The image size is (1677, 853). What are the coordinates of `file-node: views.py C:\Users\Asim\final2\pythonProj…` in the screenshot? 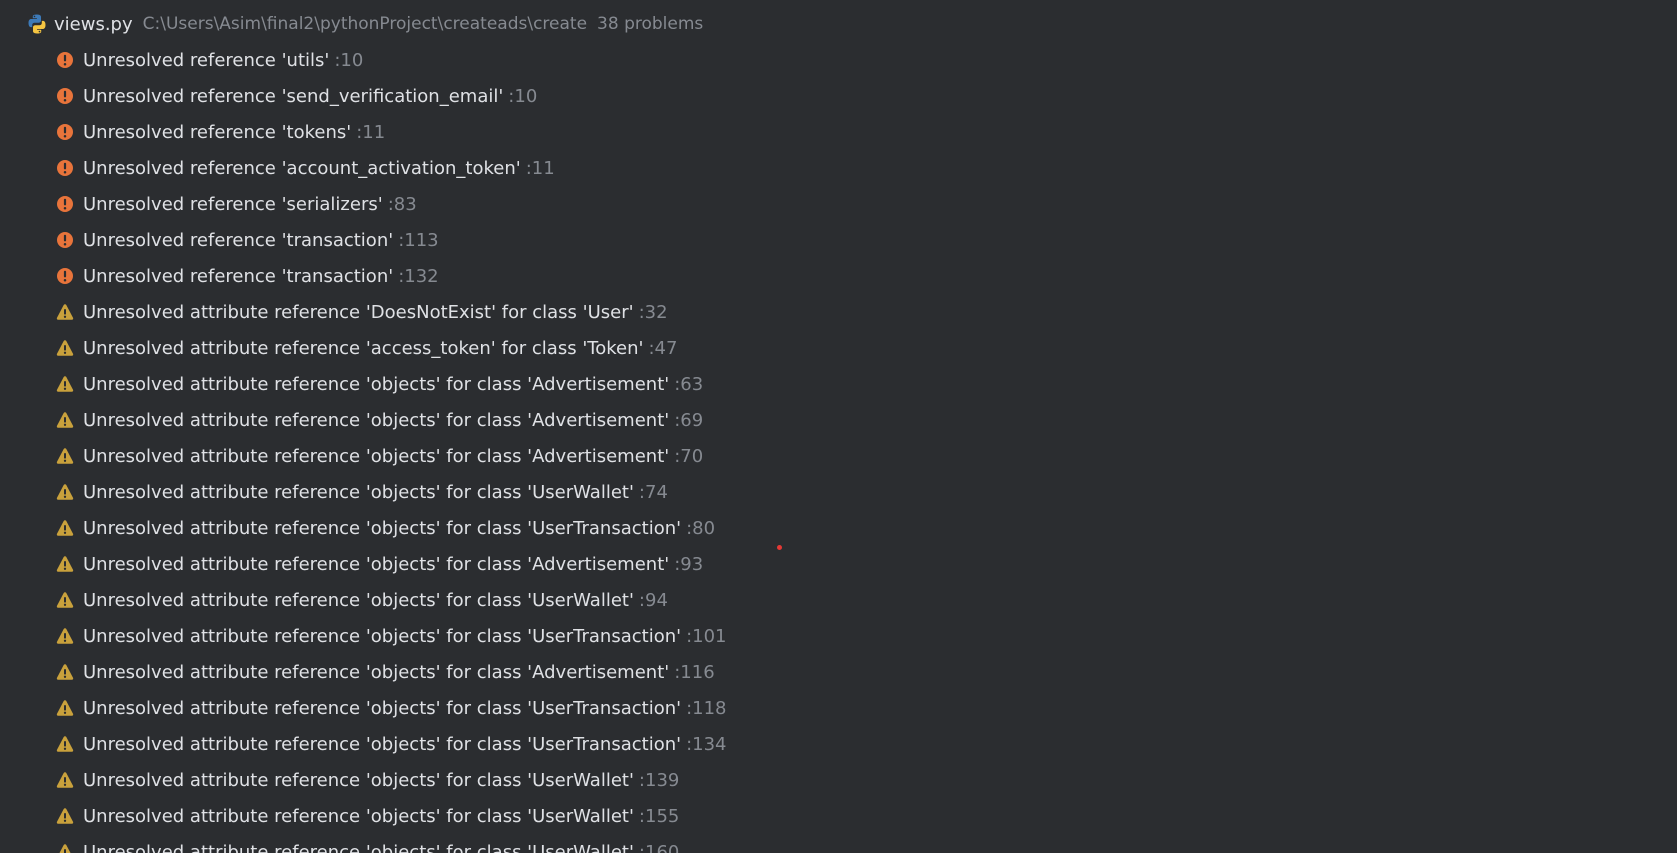 It's located at (364, 24).